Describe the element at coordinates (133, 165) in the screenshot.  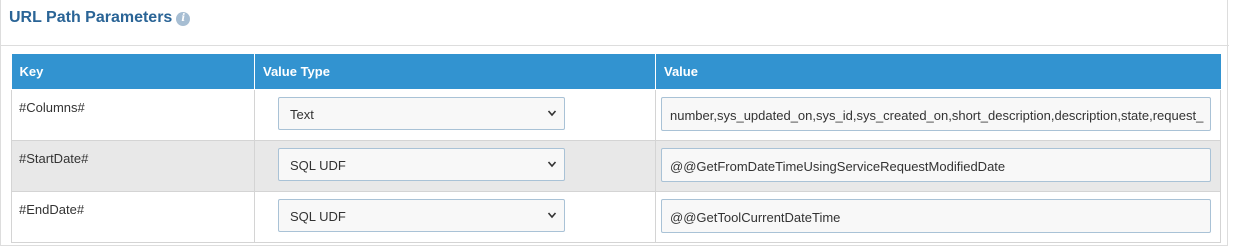
I see `key-cell: #StartDate#` at that location.